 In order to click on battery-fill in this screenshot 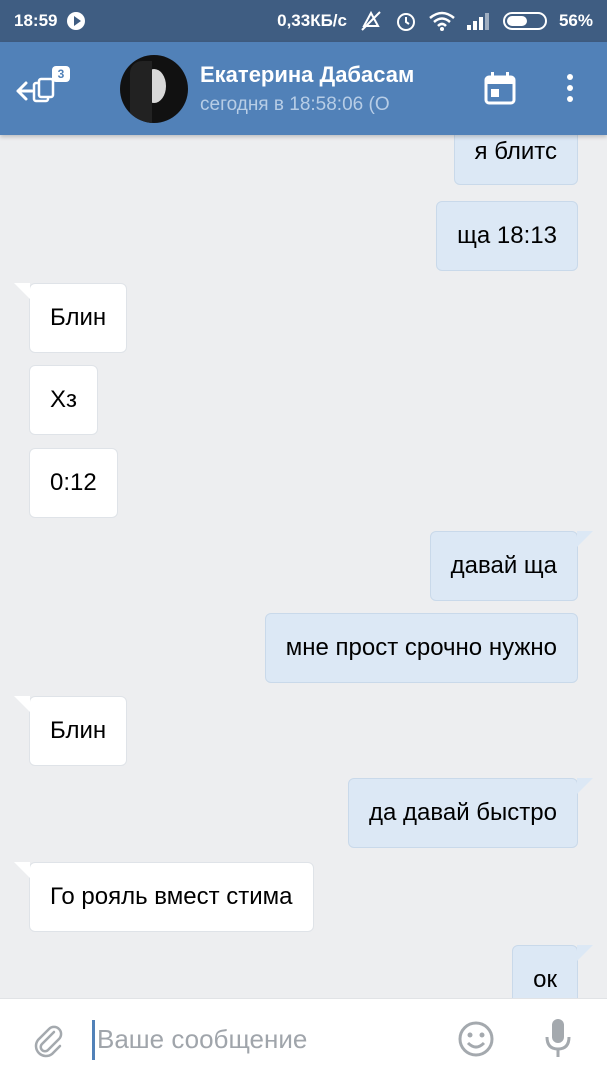, I will do `click(516, 21)`.